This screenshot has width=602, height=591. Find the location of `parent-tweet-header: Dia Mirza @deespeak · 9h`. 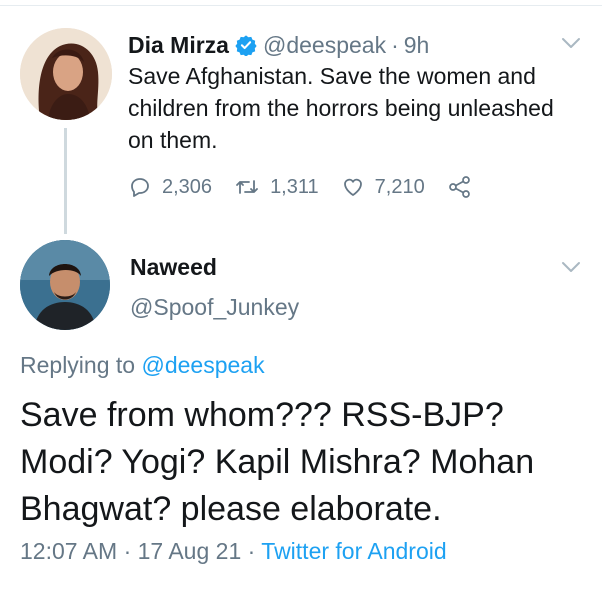

parent-tweet-header: Dia Mirza @deespeak · 9h is located at coordinates (278, 45).